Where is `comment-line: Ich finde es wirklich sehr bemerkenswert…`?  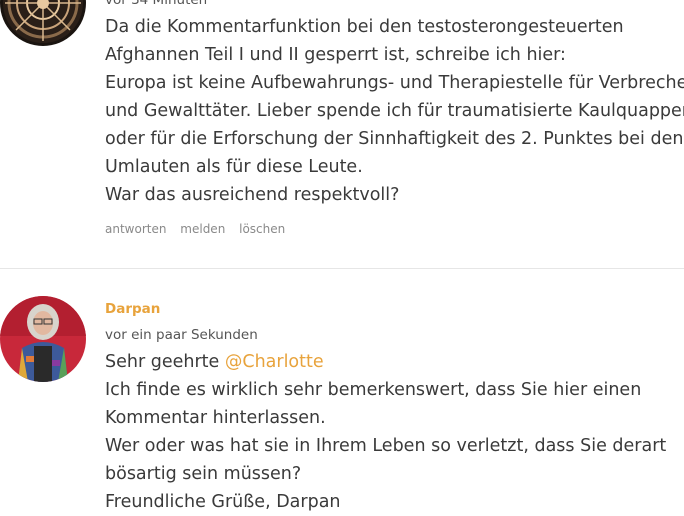 comment-line: Ich finde es wirklich sehr bemerkenswert… is located at coordinates (373, 390).